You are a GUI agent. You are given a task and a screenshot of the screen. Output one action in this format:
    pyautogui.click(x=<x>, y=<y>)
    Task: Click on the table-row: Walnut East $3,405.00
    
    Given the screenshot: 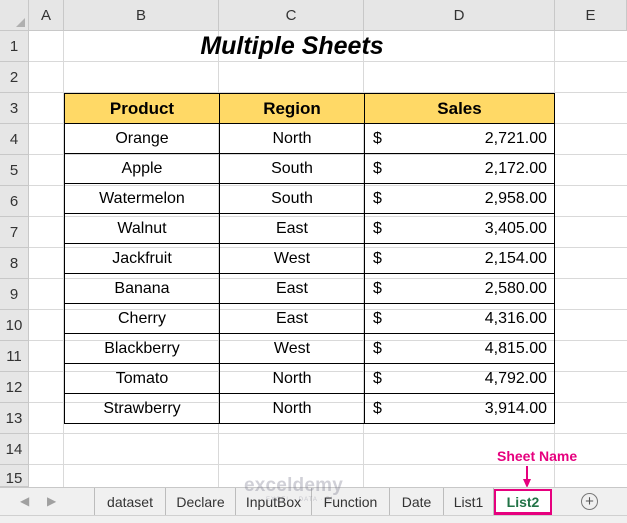 What is the action you would take?
    pyautogui.click(x=309, y=228)
    